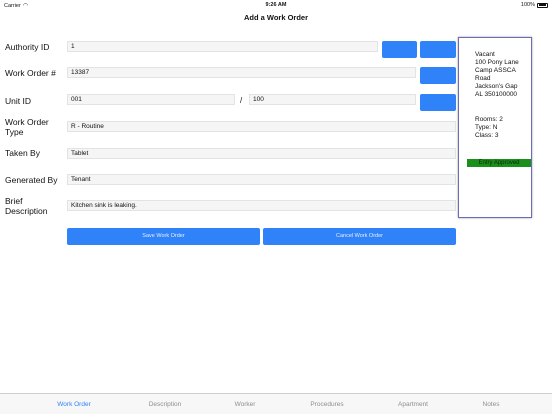 This screenshot has width=552, height=414. I want to click on brief-description-field: Kitchen sink is leaking., so click(261, 205).